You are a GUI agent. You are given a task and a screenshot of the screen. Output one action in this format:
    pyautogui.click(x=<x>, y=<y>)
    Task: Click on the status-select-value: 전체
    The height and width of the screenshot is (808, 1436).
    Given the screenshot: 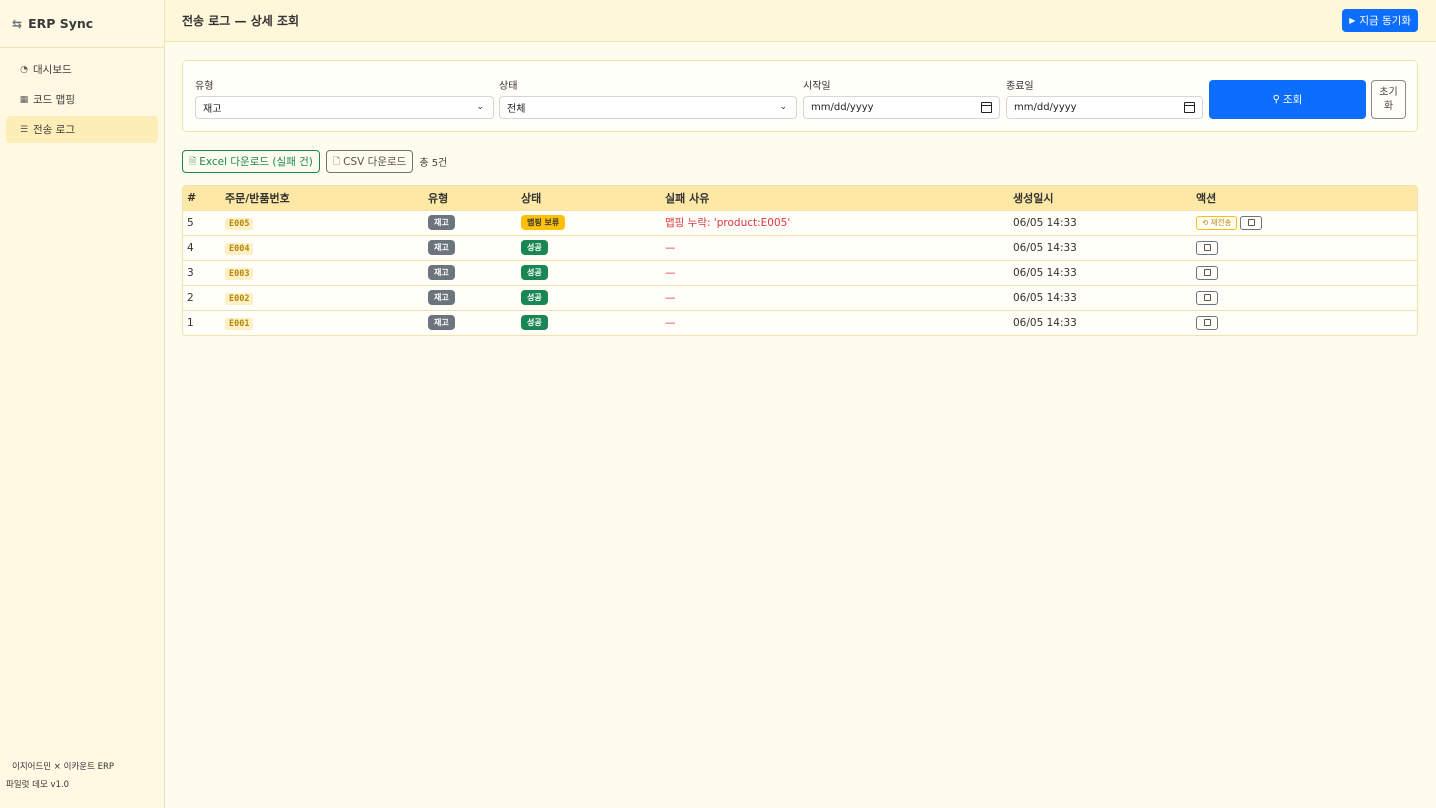 What is the action you would take?
    pyautogui.click(x=516, y=109)
    